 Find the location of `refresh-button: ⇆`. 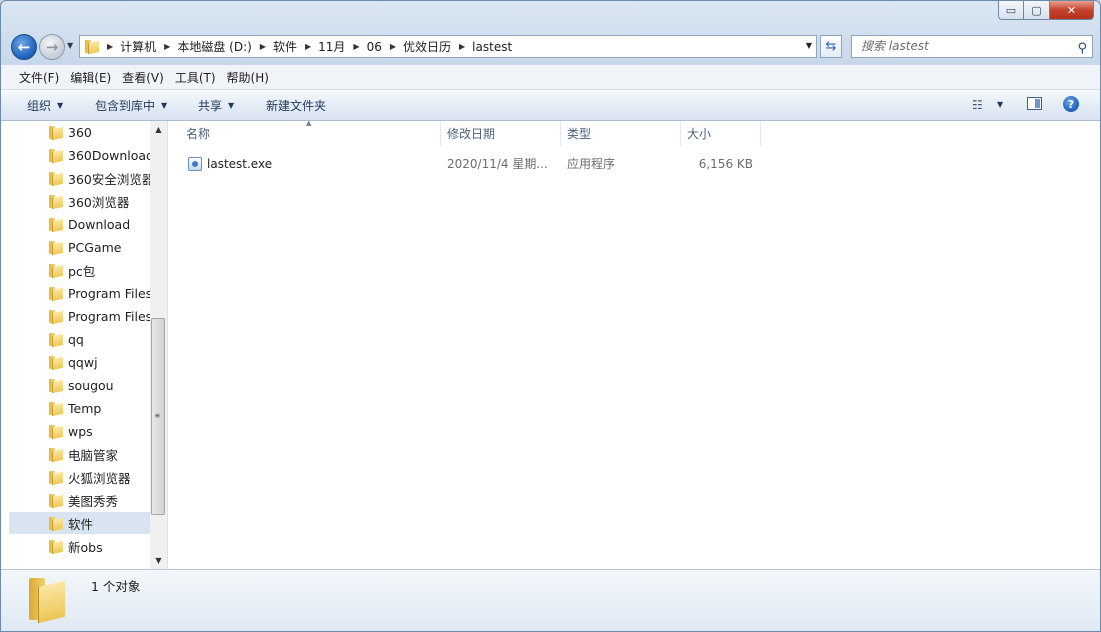

refresh-button: ⇆ is located at coordinates (831, 46).